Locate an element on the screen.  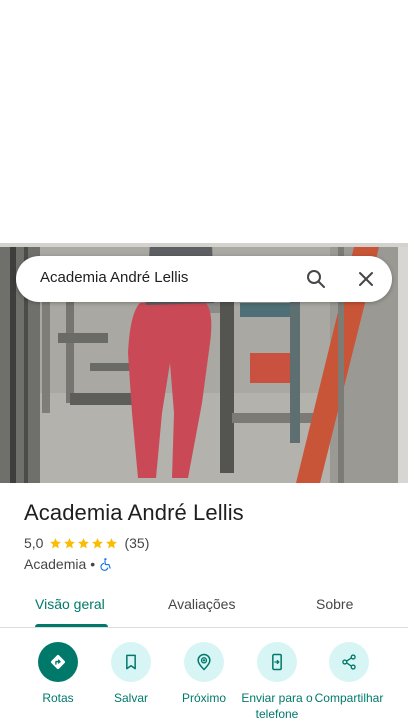
rating-stars is located at coordinates (84, 543).